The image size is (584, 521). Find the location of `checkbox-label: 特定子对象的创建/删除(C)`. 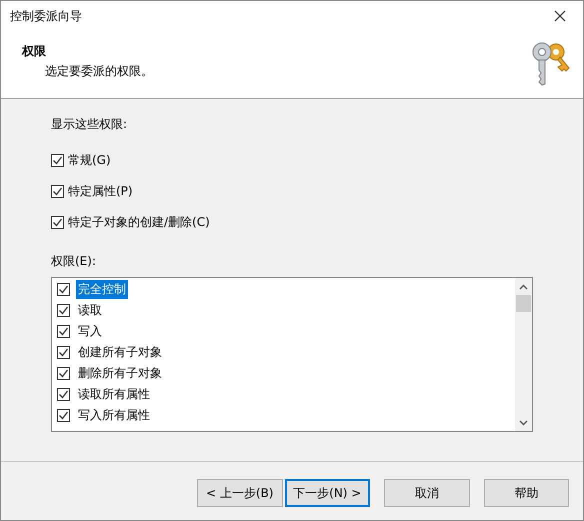

checkbox-label: 特定子对象的创建/删除(C) is located at coordinates (139, 222).